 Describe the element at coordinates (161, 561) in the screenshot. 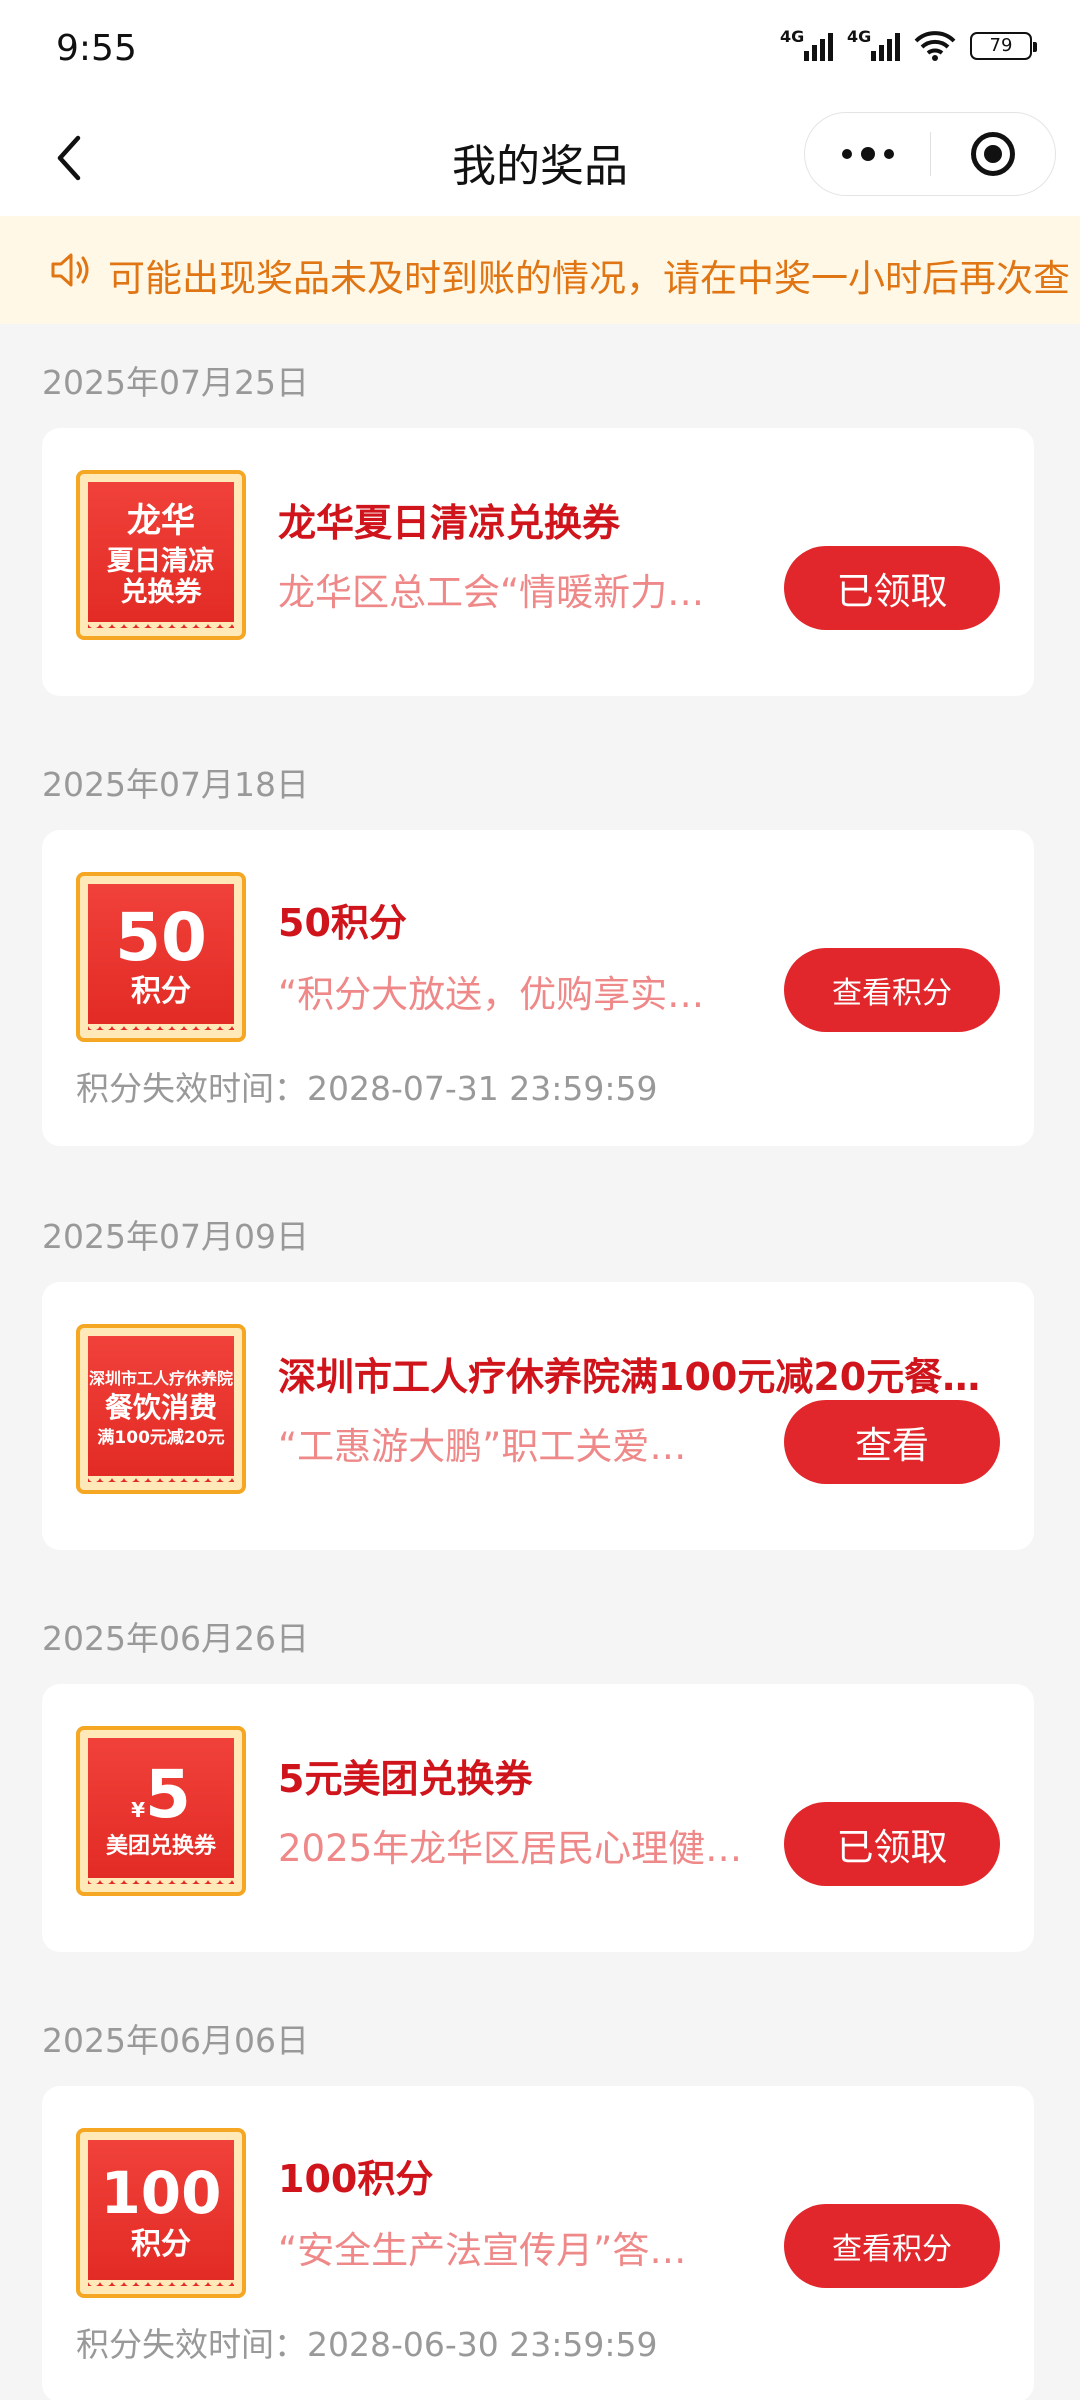

I see `thumb-text: 夏日清凉` at that location.